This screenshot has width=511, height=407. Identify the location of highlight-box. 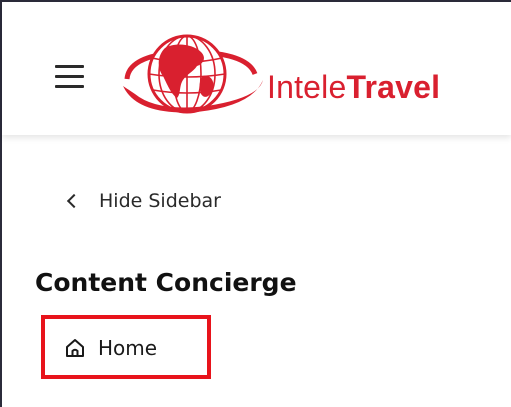
(126, 347).